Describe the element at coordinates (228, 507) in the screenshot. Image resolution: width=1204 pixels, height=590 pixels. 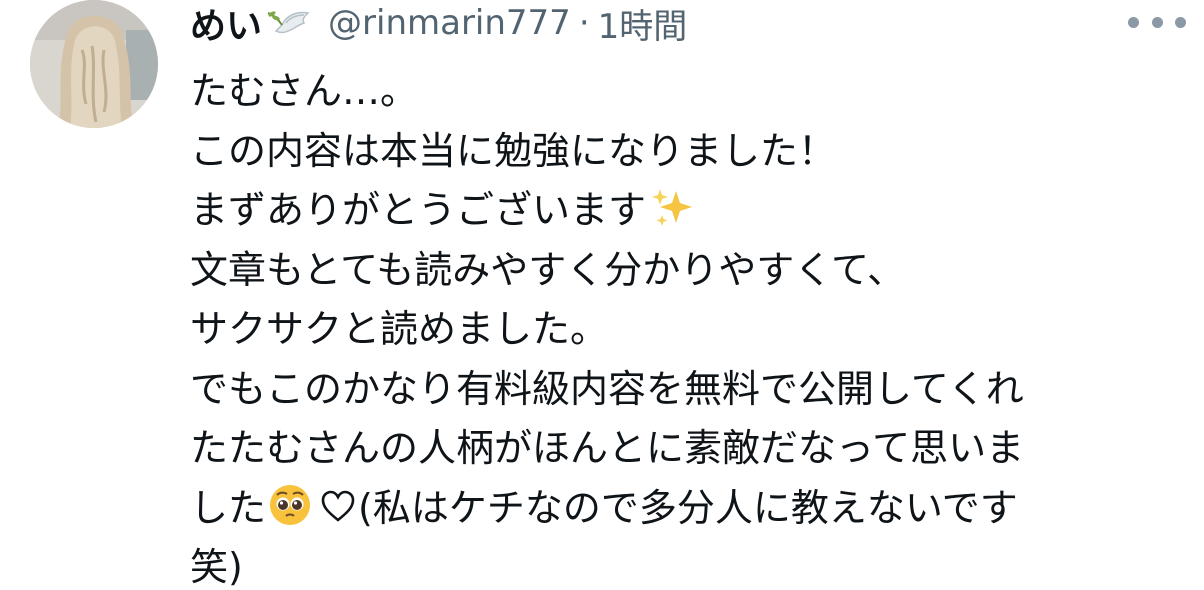
I see `tweet-line-text: した` at that location.